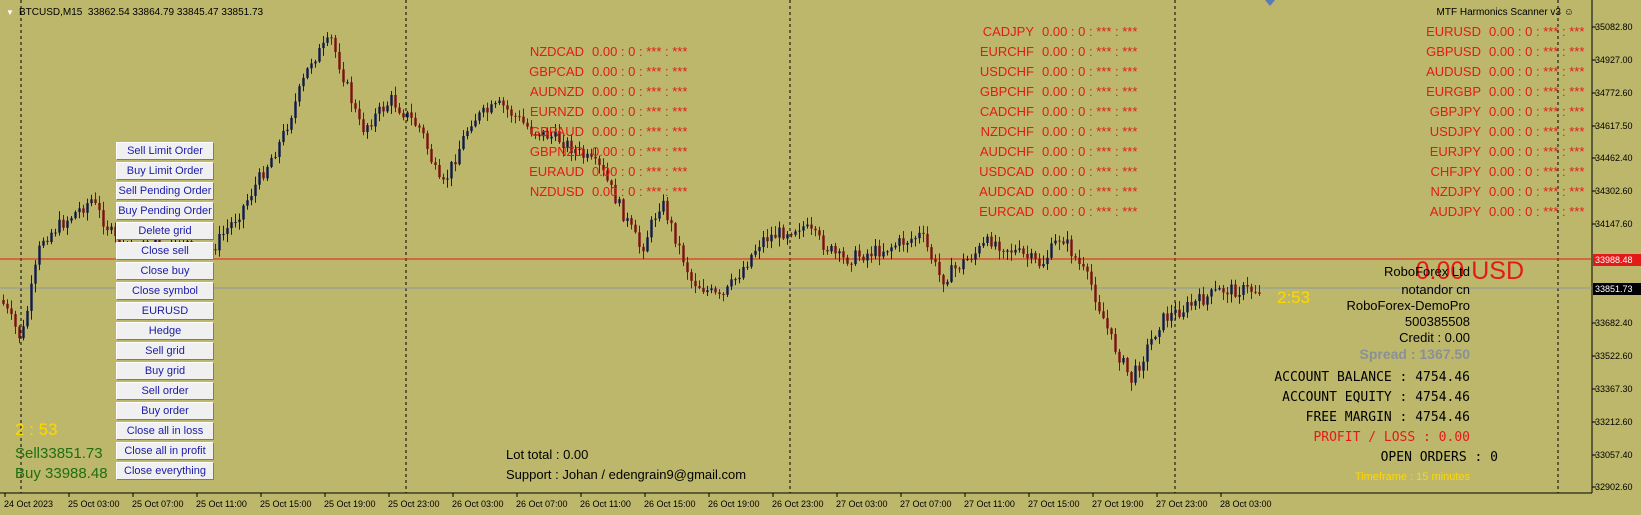 Image resolution: width=1641 pixels, height=515 pixels. What do you see at coordinates (165, 391) in the screenshot?
I see `btn-sell-order: Sell order` at bounding box center [165, 391].